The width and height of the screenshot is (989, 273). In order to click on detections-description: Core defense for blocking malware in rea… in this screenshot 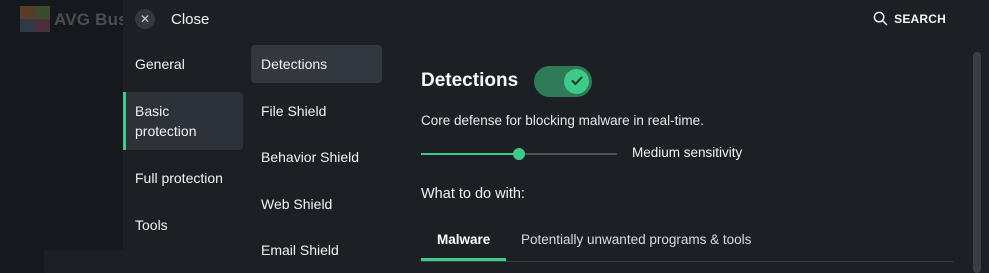, I will do `click(562, 120)`.